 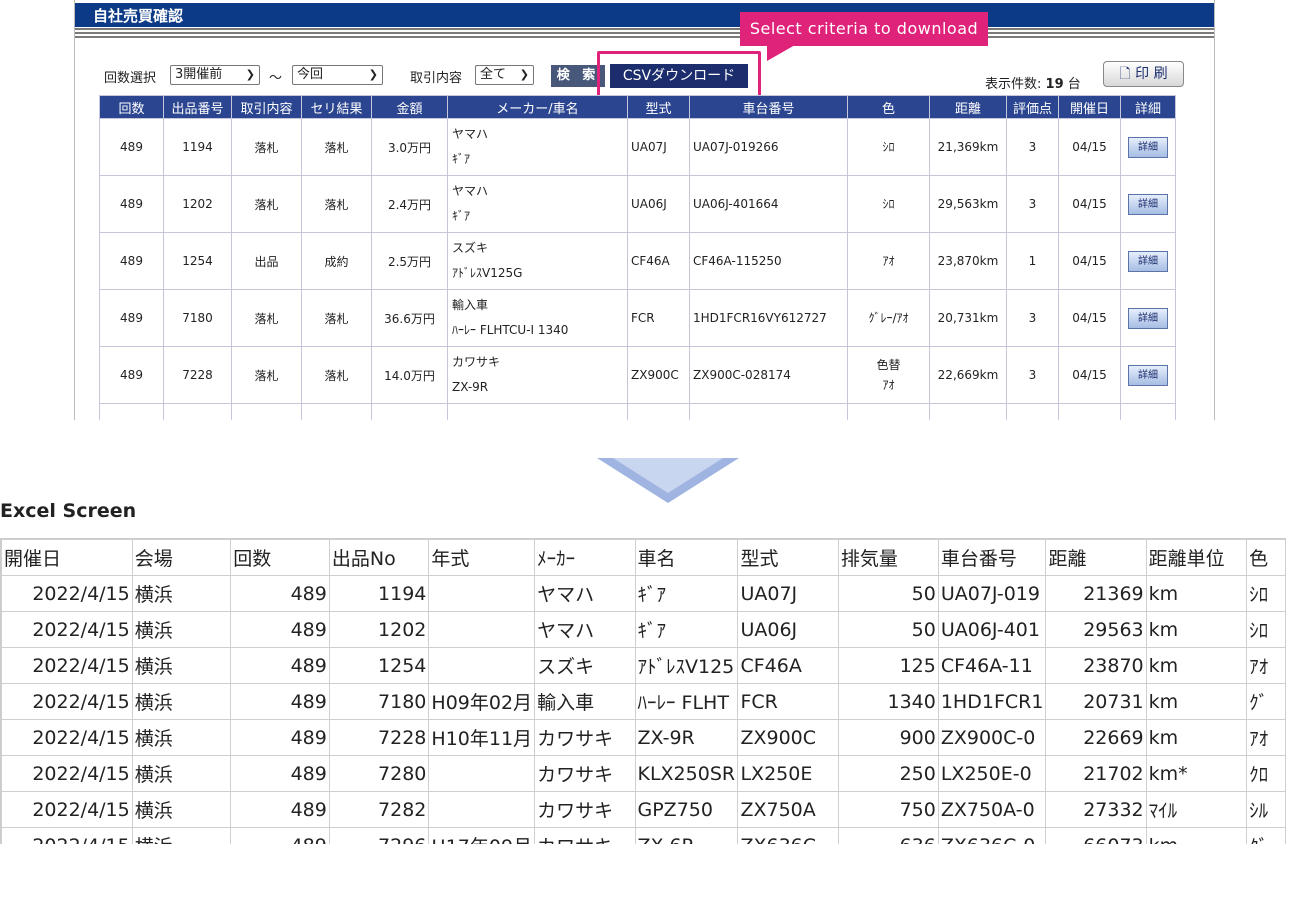 I want to click on excel-cell: ｱｵ, so click(x=1266, y=737).